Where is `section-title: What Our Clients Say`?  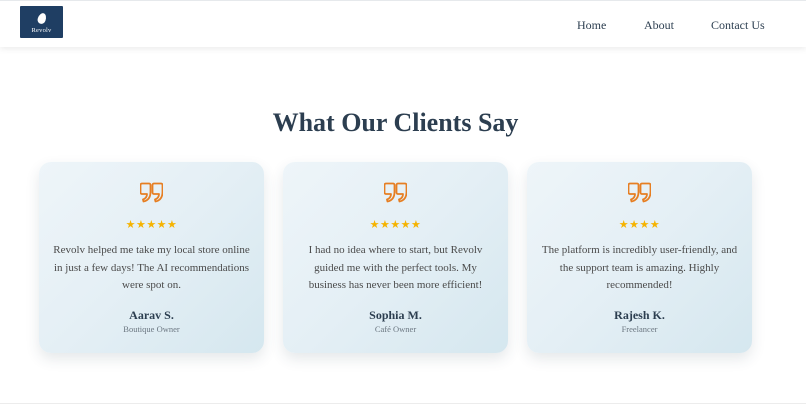 section-title: What Our Clients Say is located at coordinates (395, 122).